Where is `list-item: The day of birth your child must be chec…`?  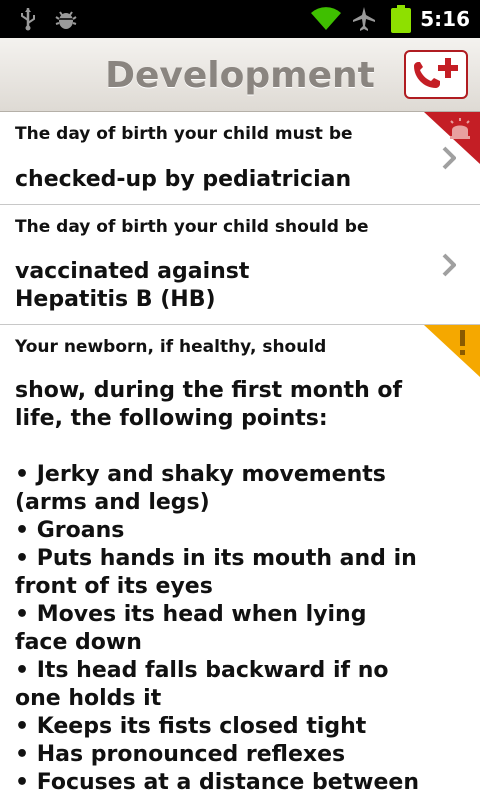
list-item: The day of birth your child must be chec… is located at coordinates (240, 158).